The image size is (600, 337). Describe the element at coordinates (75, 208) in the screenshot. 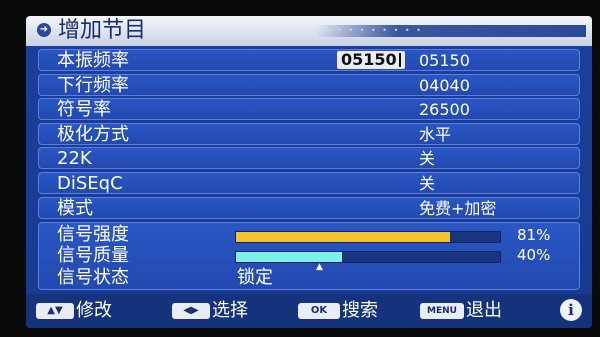

I see `row-label: 模式` at that location.